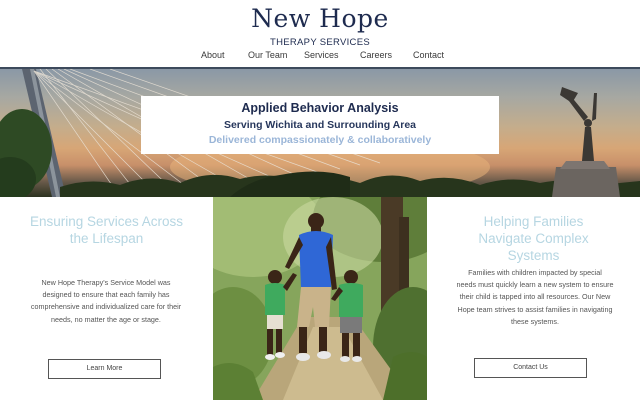 This screenshot has width=640, height=400. I want to click on heading-line: Helping Families, so click(533, 221).